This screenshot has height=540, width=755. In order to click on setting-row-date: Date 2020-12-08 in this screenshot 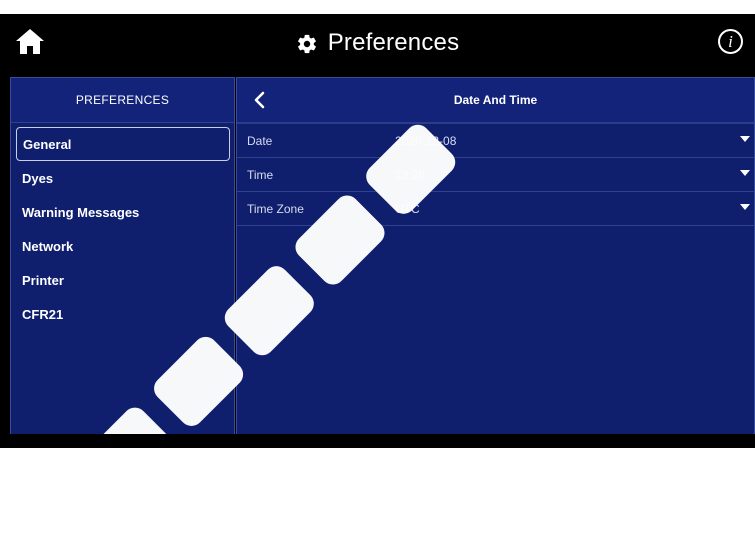, I will do `click(495, 141)`.